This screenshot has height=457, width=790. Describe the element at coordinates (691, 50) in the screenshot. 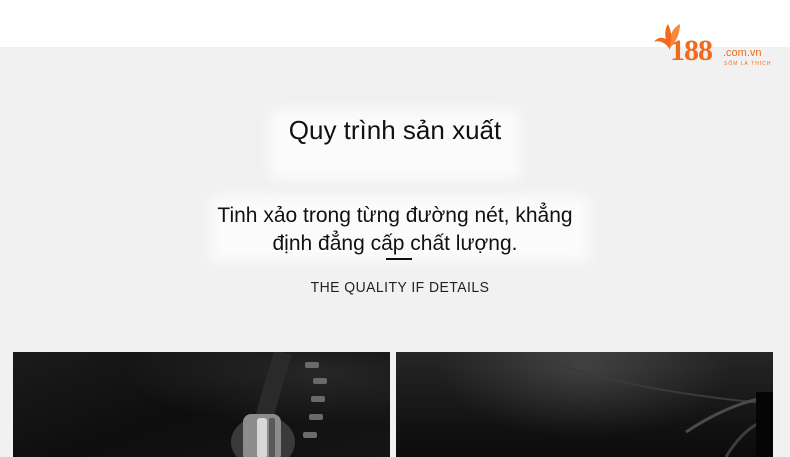

I see `logo-number: 188` at that location.